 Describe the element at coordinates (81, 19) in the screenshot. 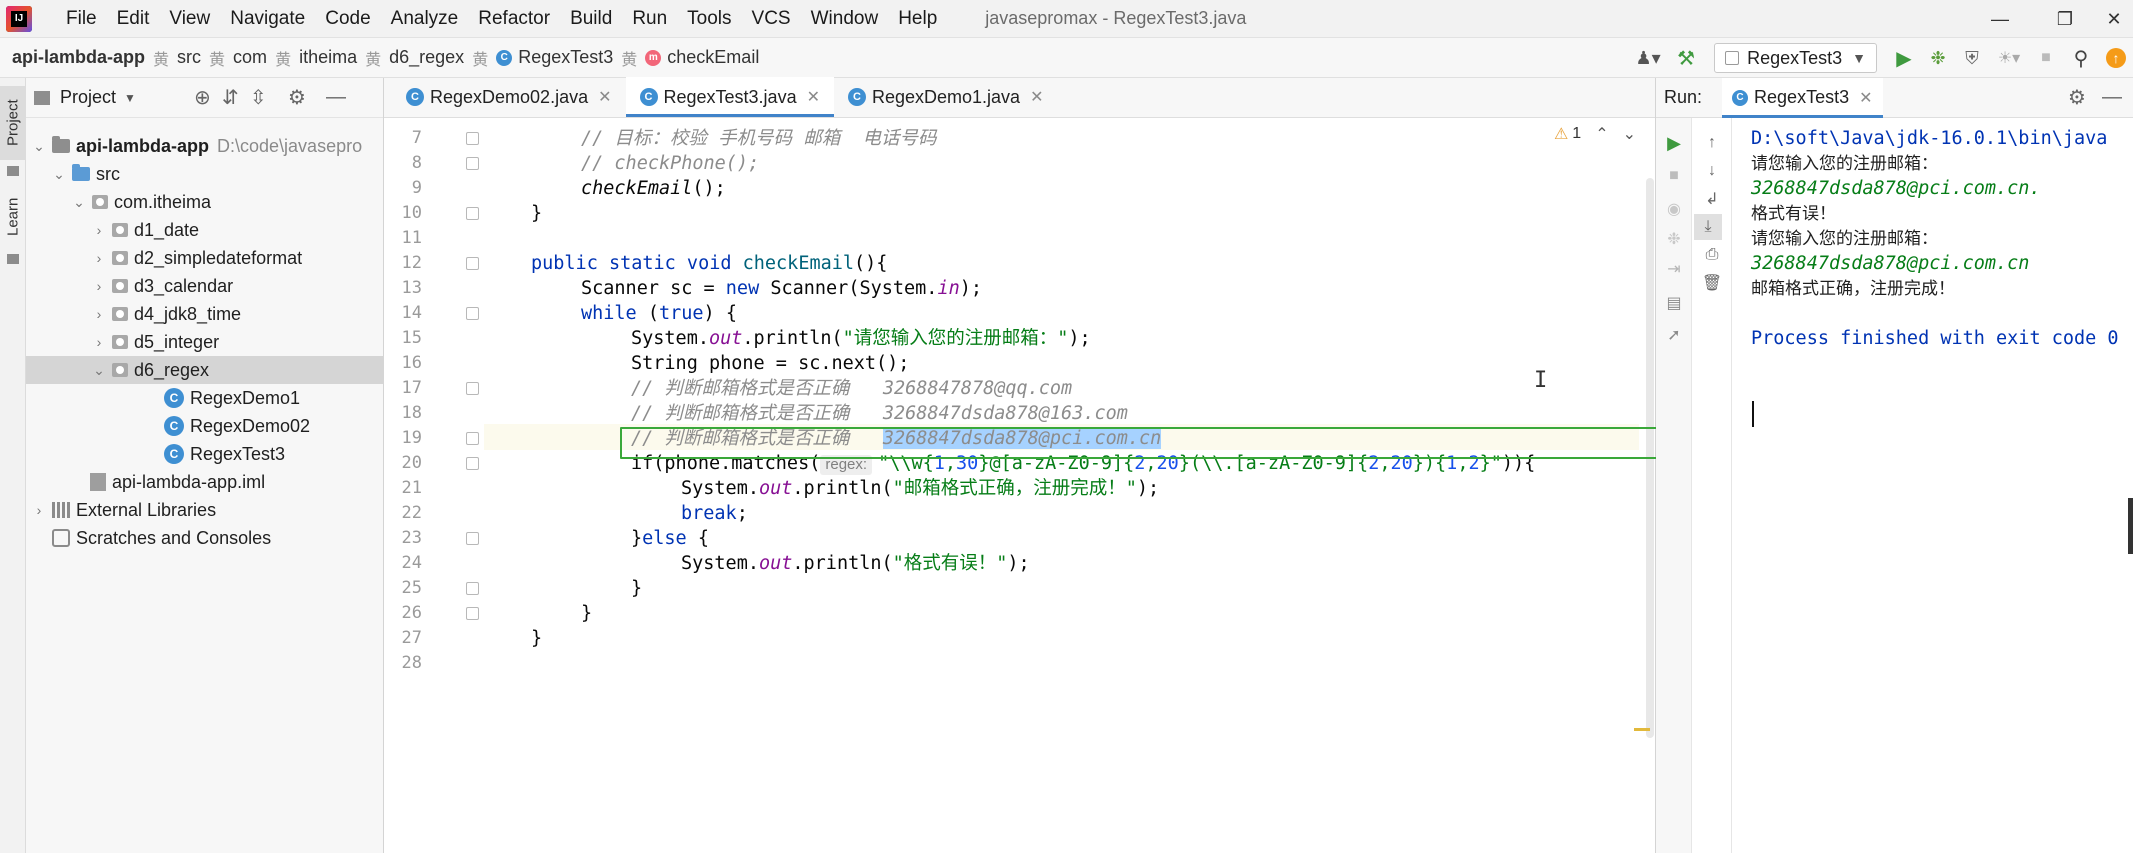

I see `menu-file: File` at that location.